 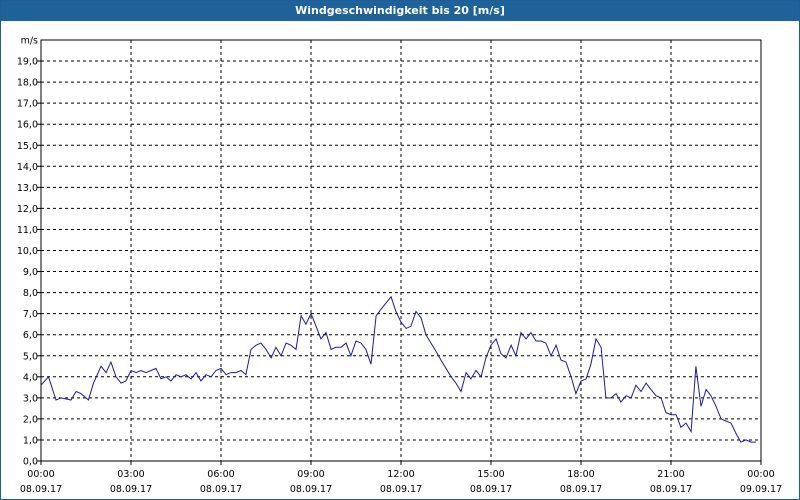 What do you see at coordinates (27, 125) in the screenshot?
I see `y-tick-label: 16,0` at bounding box center [27, 125].